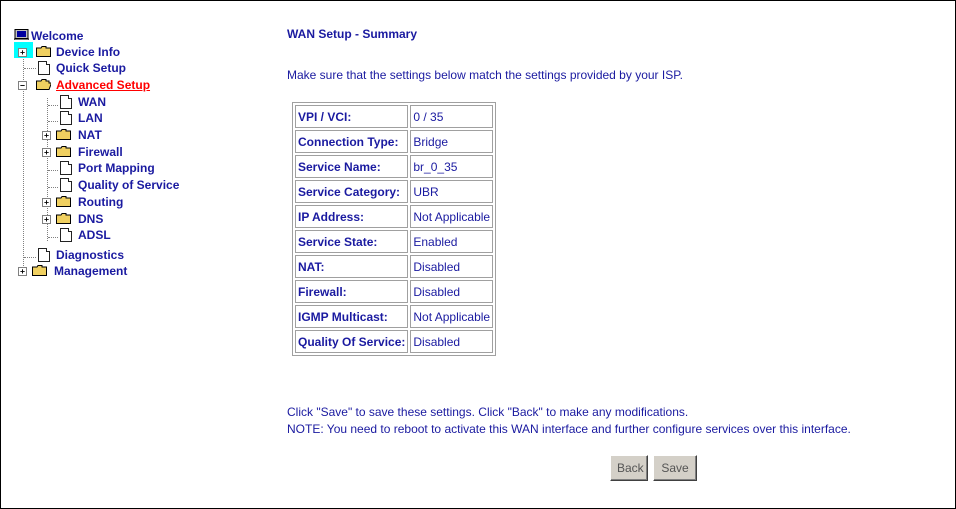  I want to click on field-label: Service State:, so click(352, 241).